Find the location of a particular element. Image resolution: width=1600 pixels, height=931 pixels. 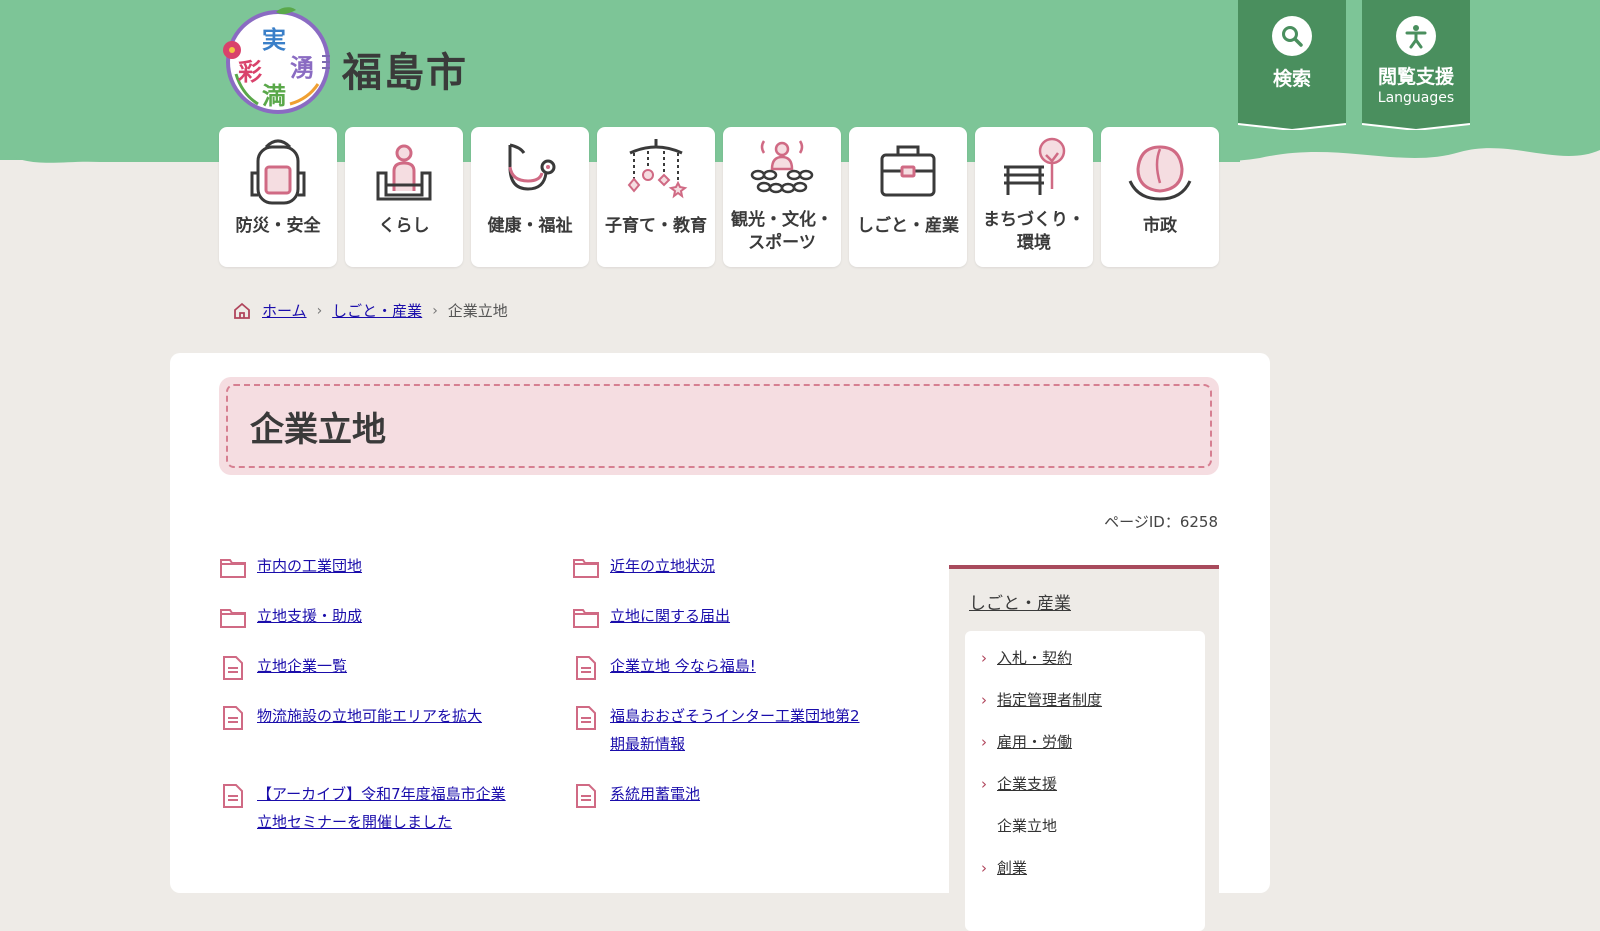

sidebar-item-business-support: › 企業支援 is located at coordinates (1019, 783).